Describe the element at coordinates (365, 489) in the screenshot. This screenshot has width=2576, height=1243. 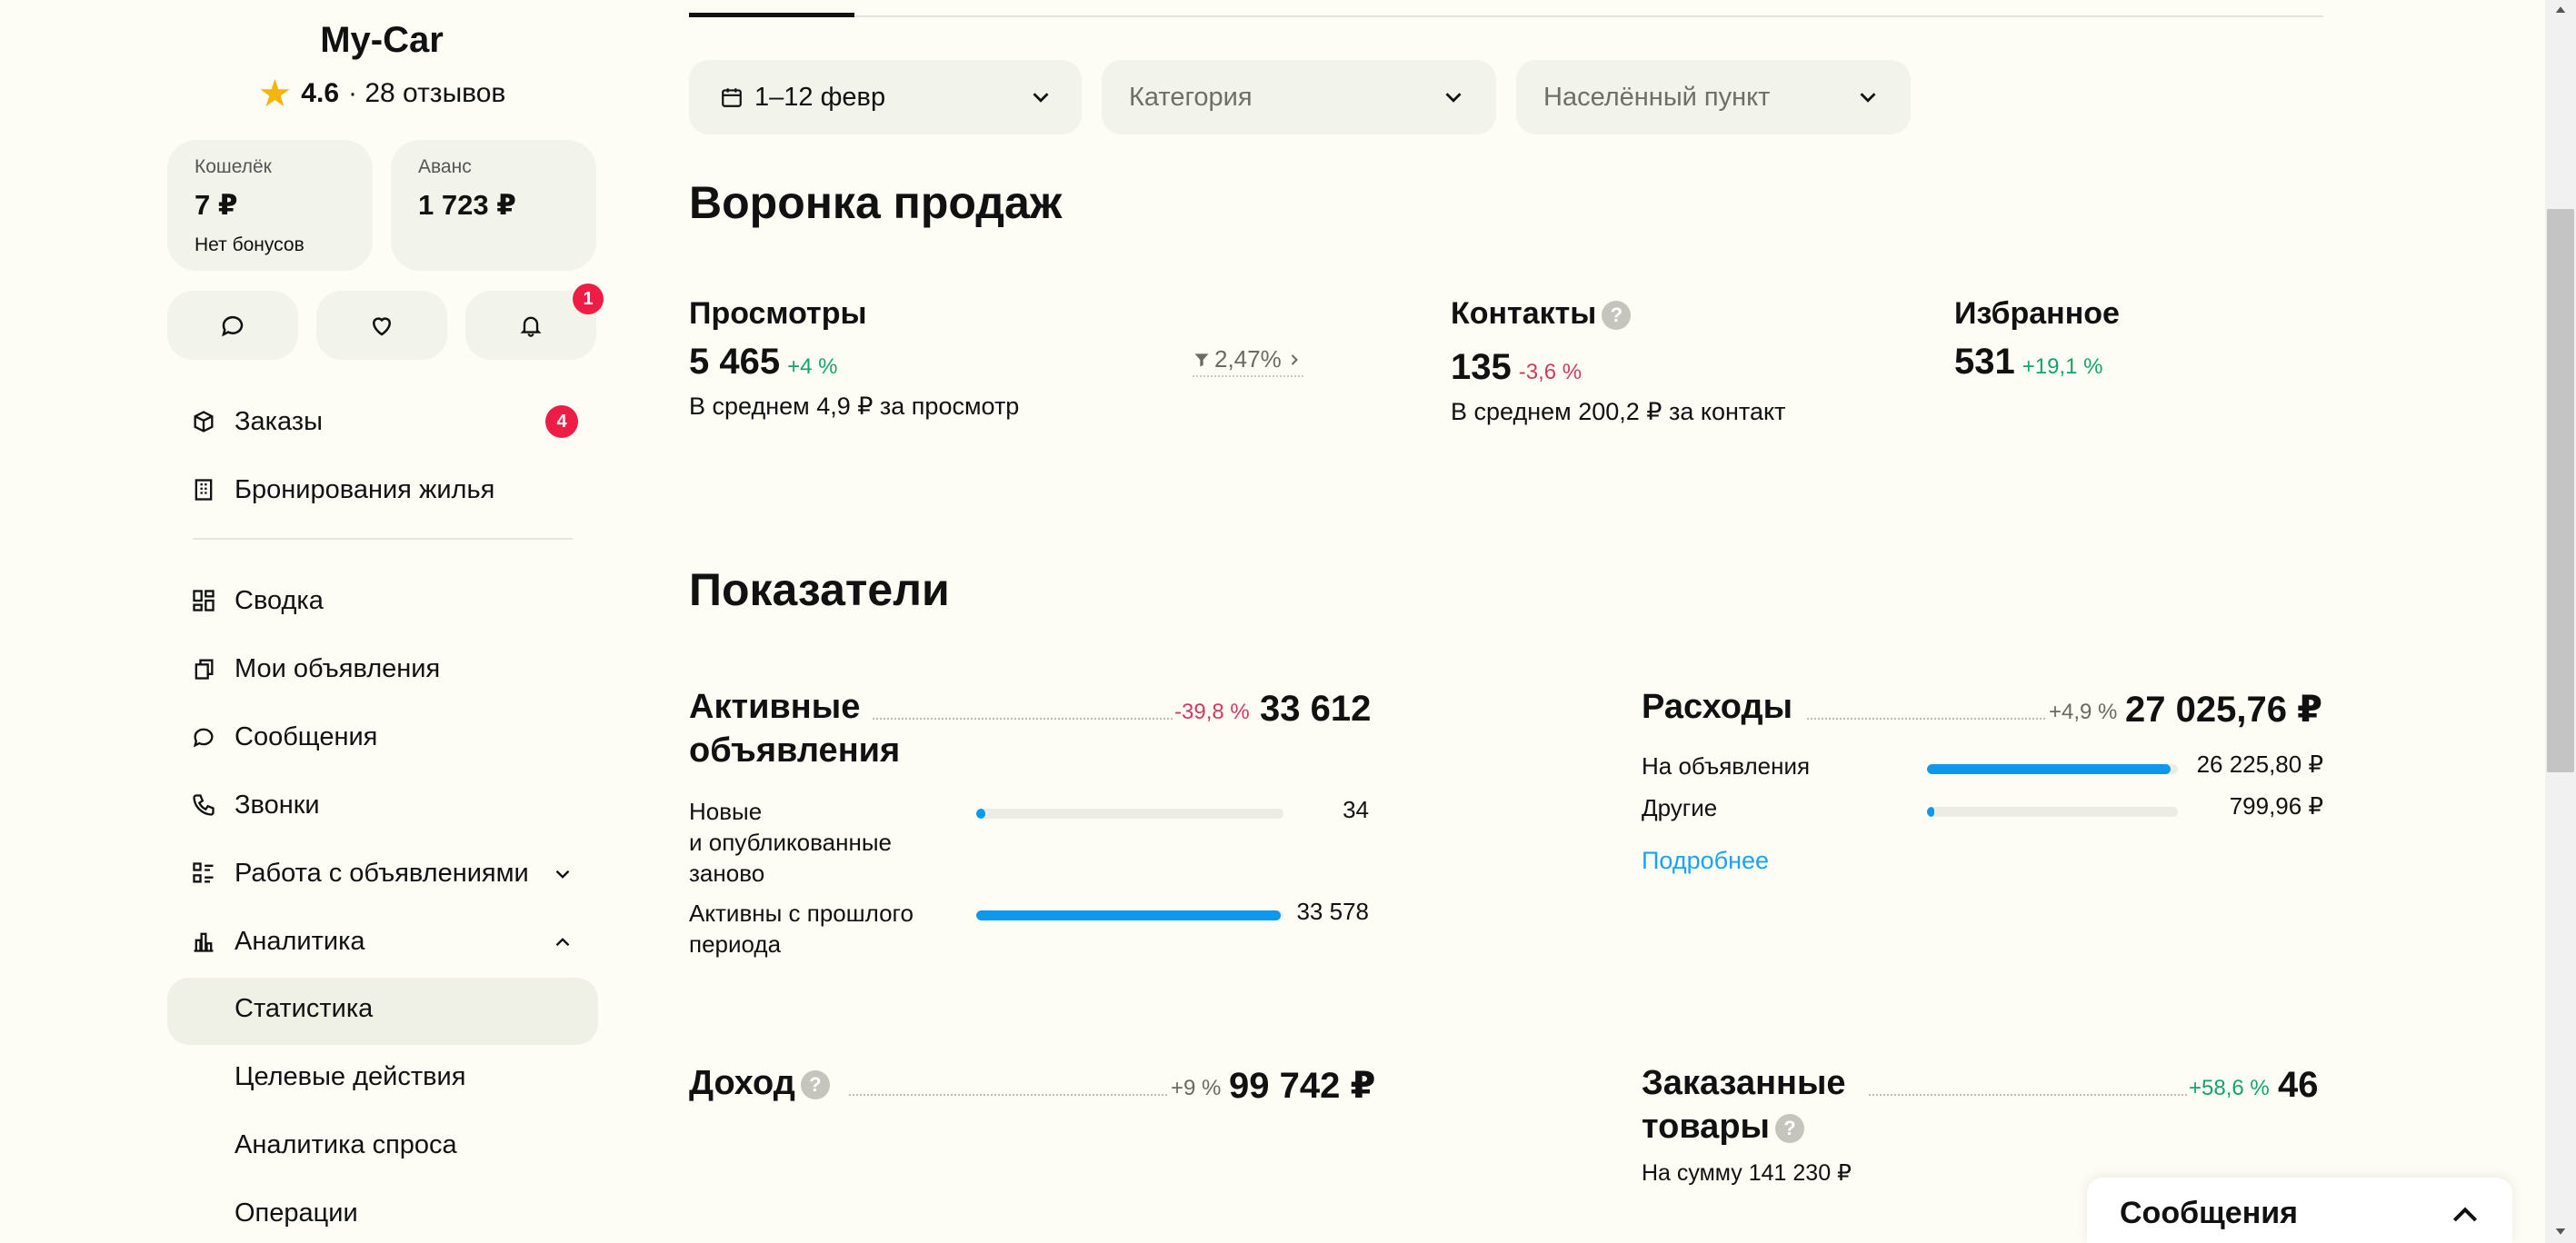
I see `sidebar-item-label: Бронирования жилья` at that location.